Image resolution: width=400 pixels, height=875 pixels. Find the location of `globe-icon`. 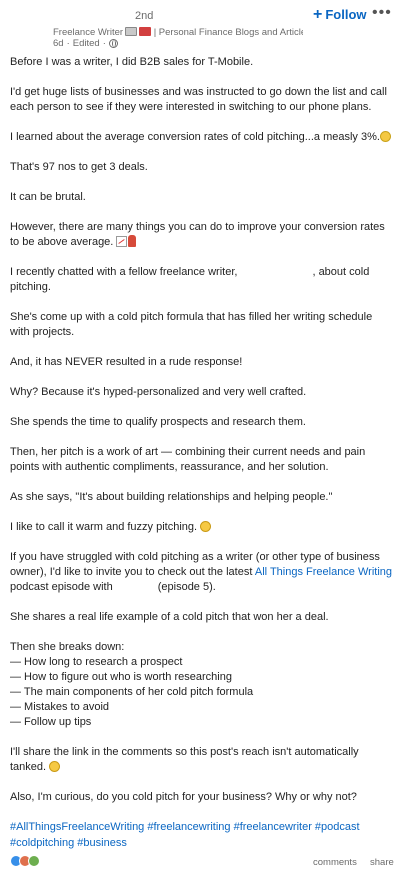

globe-icon is located at coordinates (113, 43).